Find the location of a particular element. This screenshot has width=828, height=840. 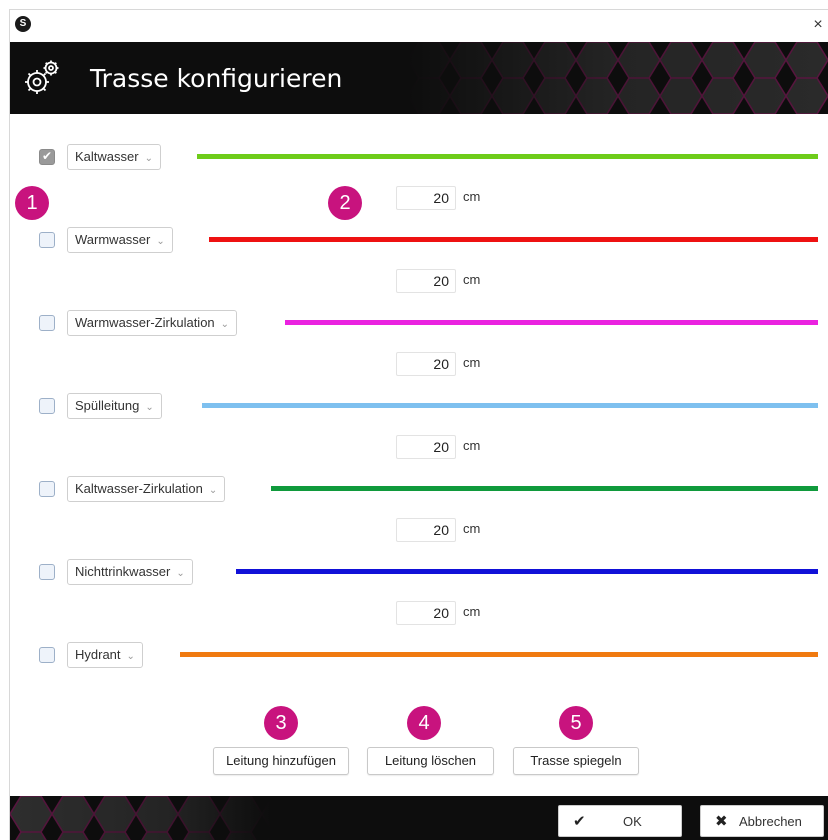

pipe-row: Hydrant ⌄ is located at coordinates (419, 655).